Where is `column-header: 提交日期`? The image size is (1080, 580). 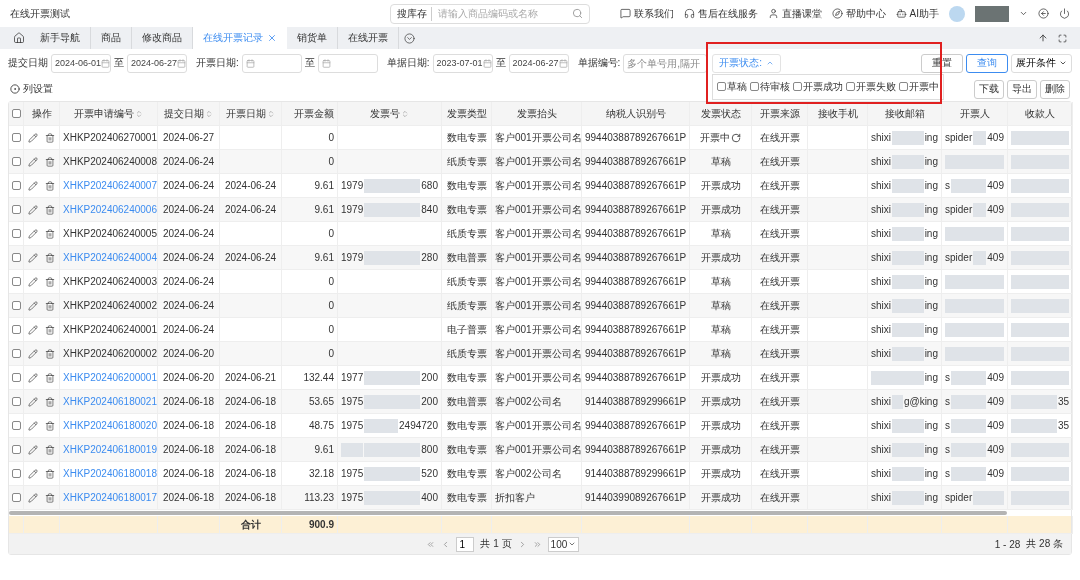
column-header: 提交日期 is located at coordinates (184, 113).